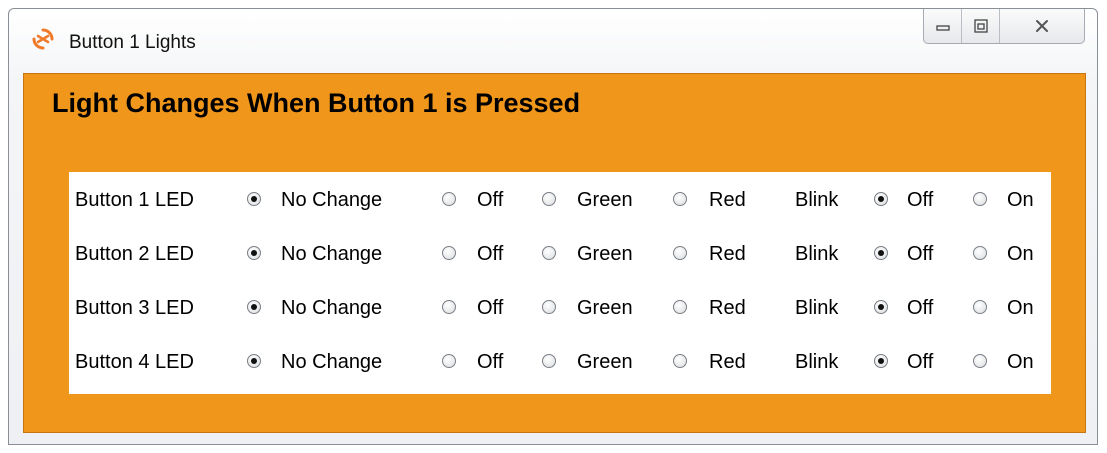 This screenshot has height=453, width=1107. What do you see at coordinates (134, 200) in the screenshot?
I see `led-row-label: Button 1 LED` at bounding box center [134, 200].